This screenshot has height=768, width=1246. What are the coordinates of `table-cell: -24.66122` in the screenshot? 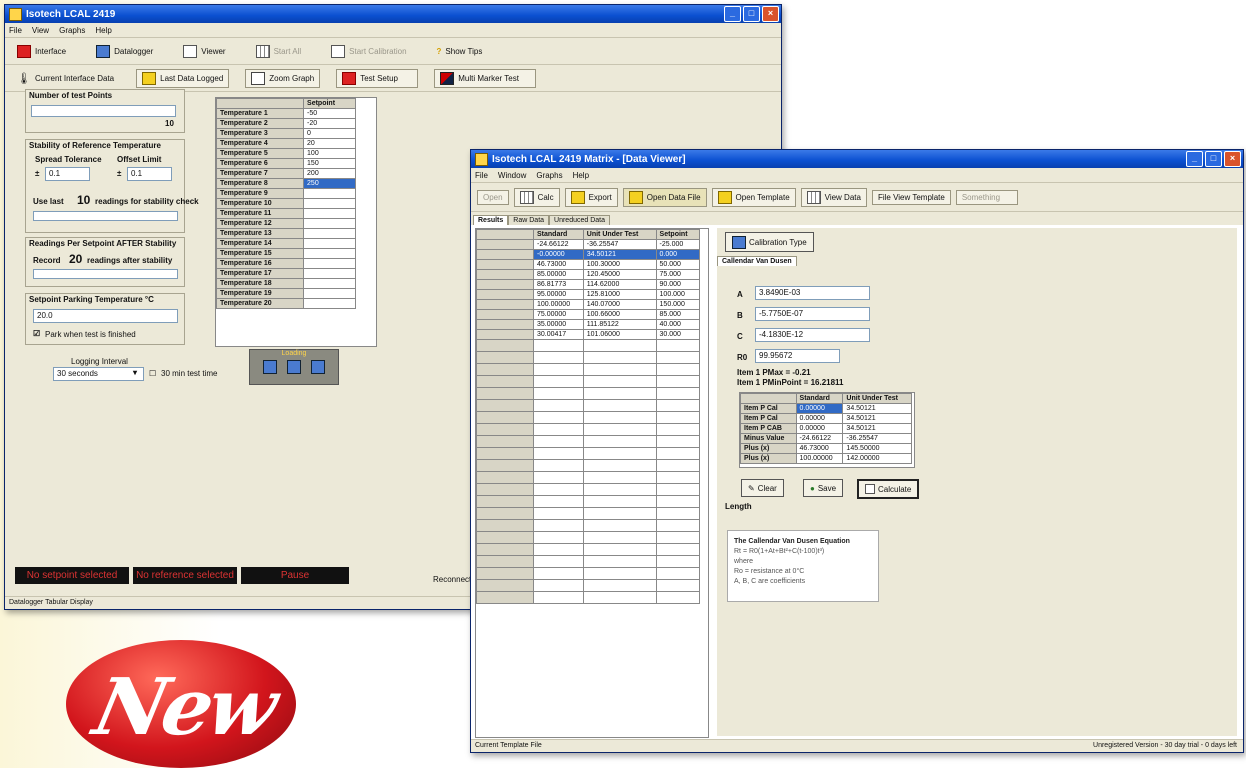 It's located at (558, 244).